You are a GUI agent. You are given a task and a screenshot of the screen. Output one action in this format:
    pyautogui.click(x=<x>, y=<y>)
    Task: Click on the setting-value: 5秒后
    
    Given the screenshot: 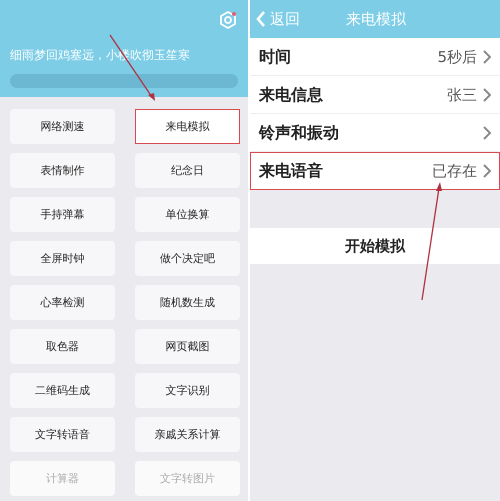 What is the action you would take?
    pyautogui.click(x=457, y=57)
    